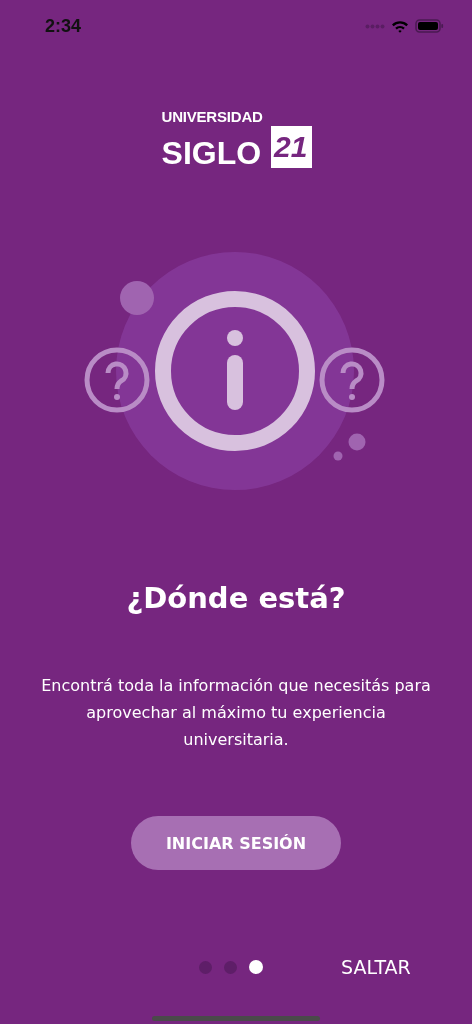 This screenshot has height=1024, width=472. Describe the element at coordinates (292, 147) in the screenshot. I see `logo-badge: 21` at that location.